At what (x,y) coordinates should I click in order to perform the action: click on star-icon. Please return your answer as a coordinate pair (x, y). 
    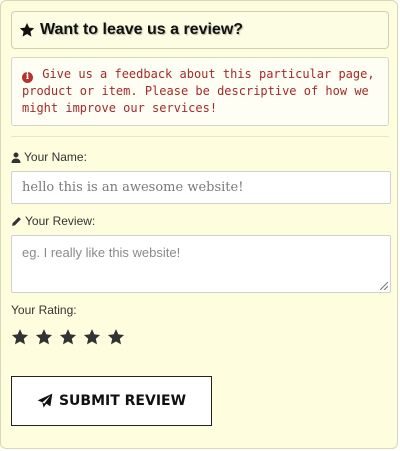
    Looking at the image, I should click on (27, 30).